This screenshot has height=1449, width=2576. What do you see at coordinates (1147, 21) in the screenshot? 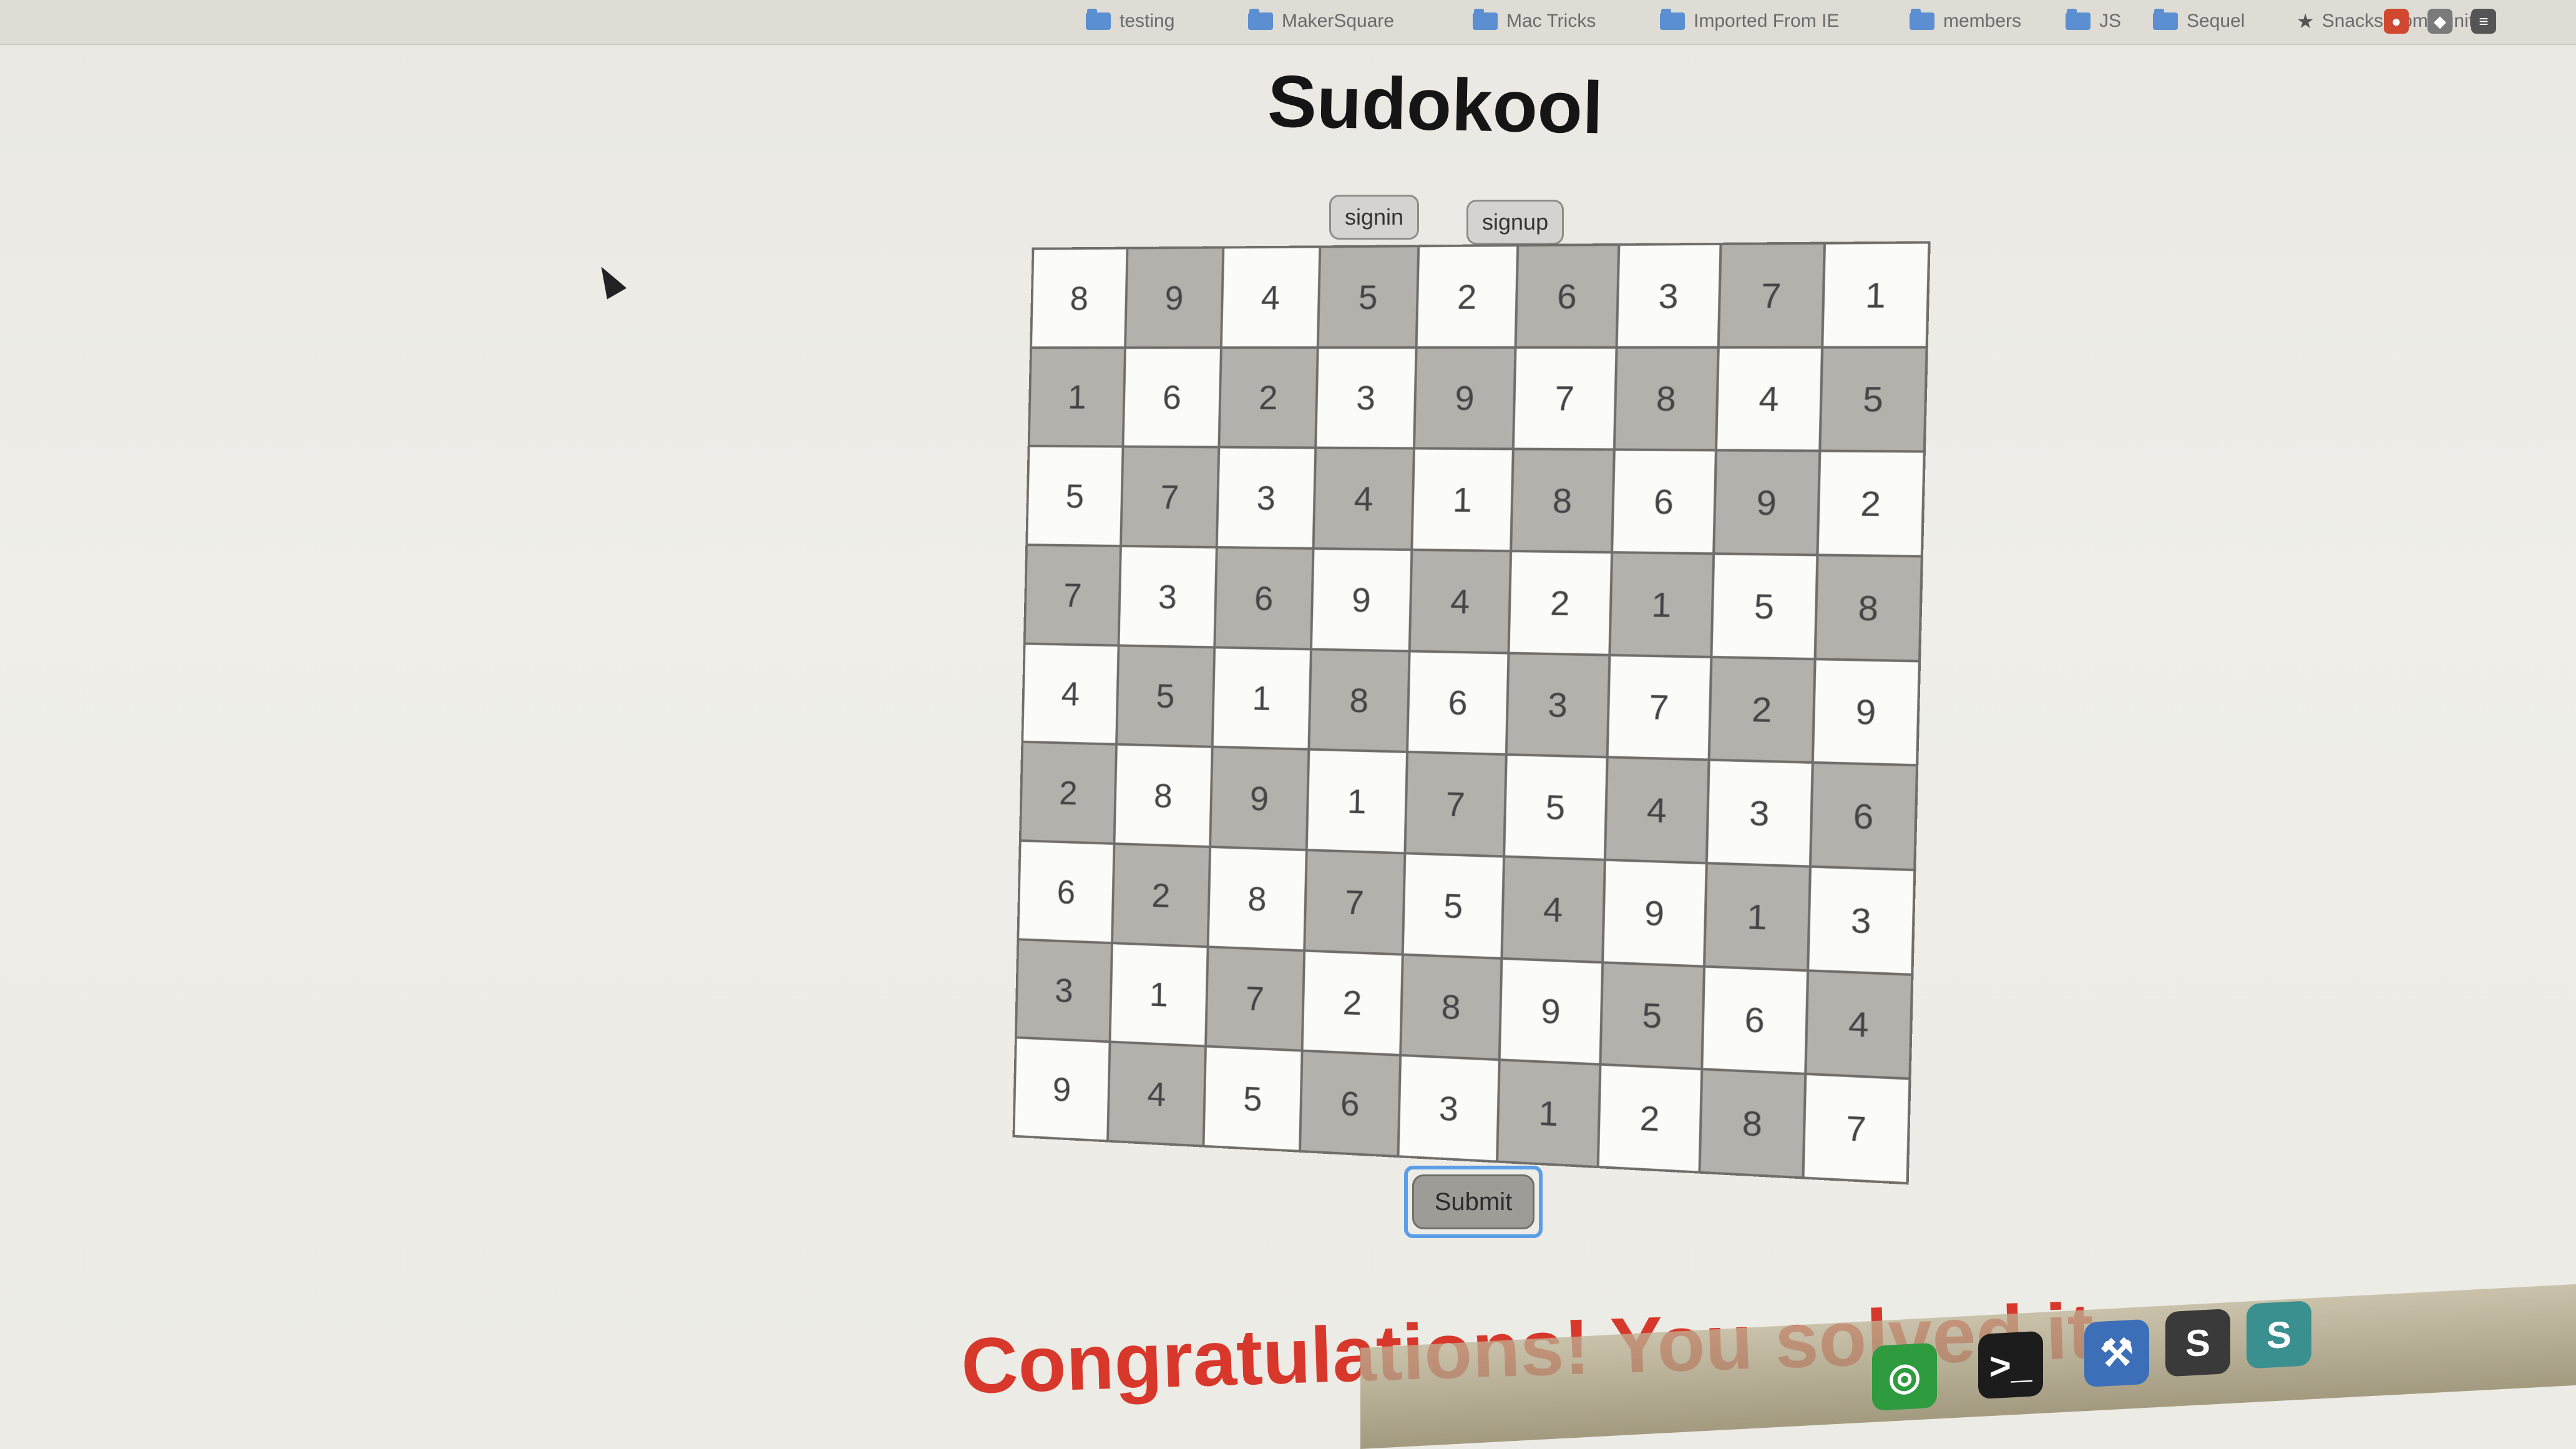
I see `bookmark-label: testing` at bounding box center [1147, 21].